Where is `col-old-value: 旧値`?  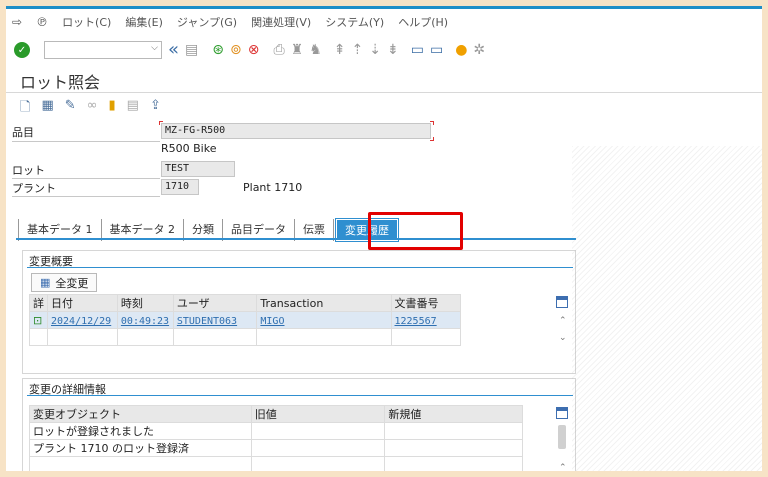 col-old-value: 旧値 is located at coordinates (318, 414).